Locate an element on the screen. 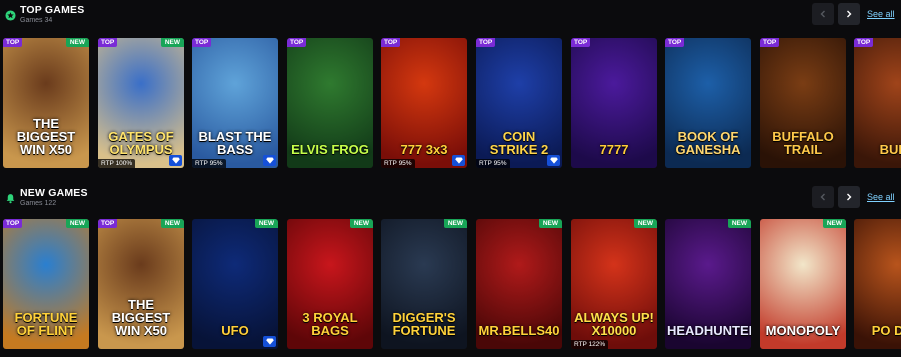  game-logo-text: 7777 is located at coordinates (614, 149).